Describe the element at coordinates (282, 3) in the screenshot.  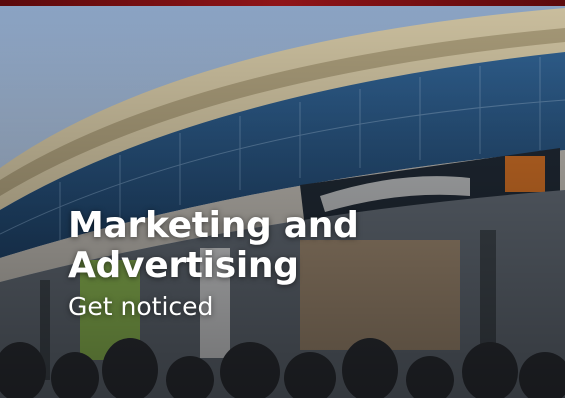
I see `top-border` at that location.